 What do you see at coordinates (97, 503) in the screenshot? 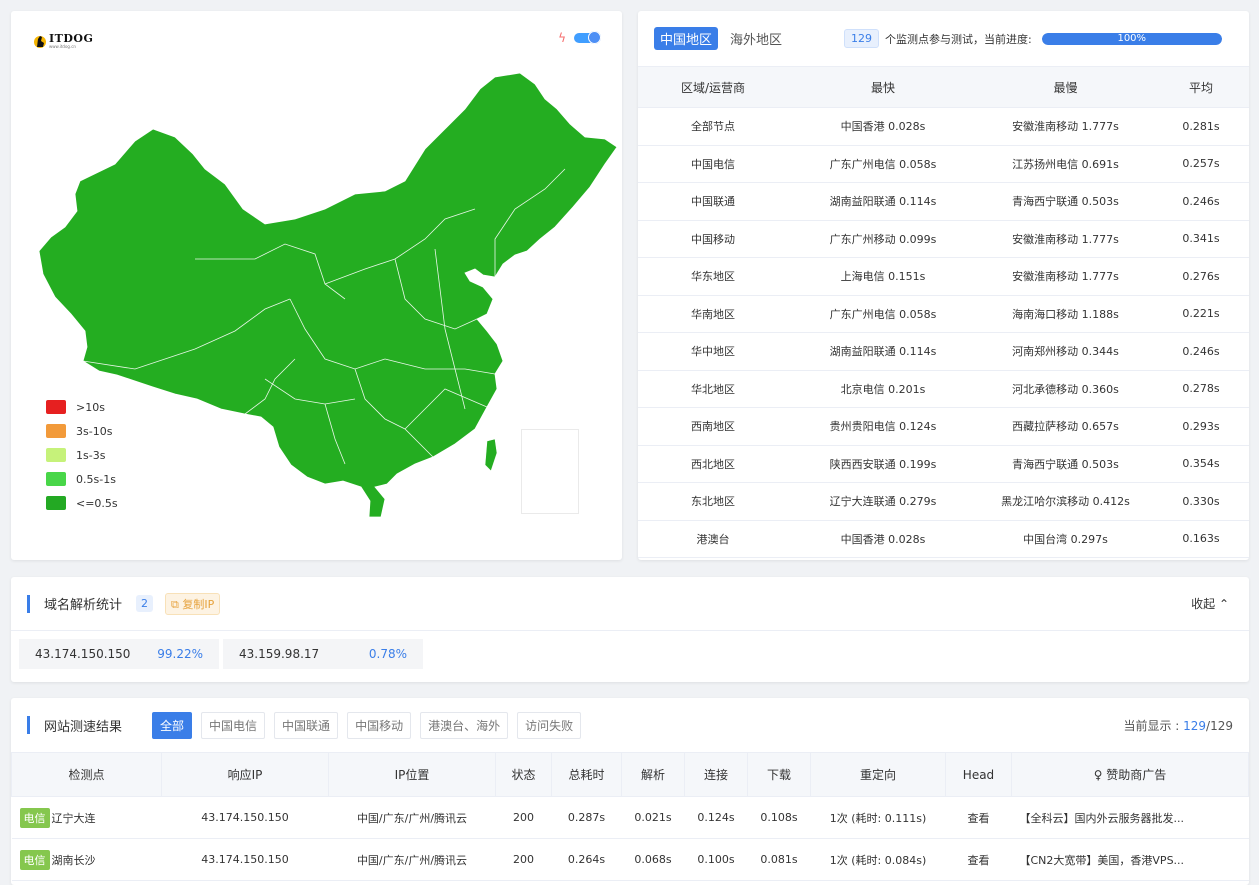
I see `legend-label: <=0.5s` at bounding box center [97, 503].